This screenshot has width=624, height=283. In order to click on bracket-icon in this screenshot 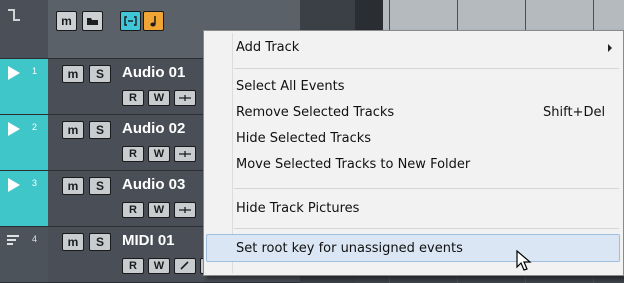, I will do `click(130, 21)`.